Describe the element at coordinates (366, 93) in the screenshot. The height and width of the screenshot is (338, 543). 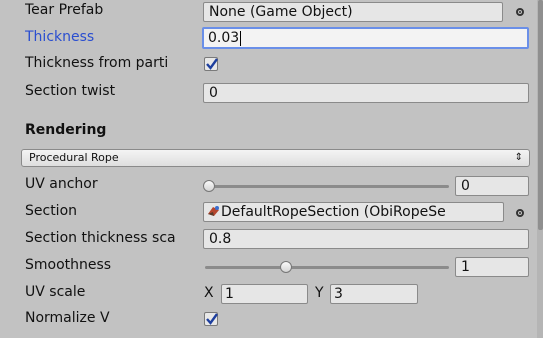
I see `section-twist-input: 0` at that location.